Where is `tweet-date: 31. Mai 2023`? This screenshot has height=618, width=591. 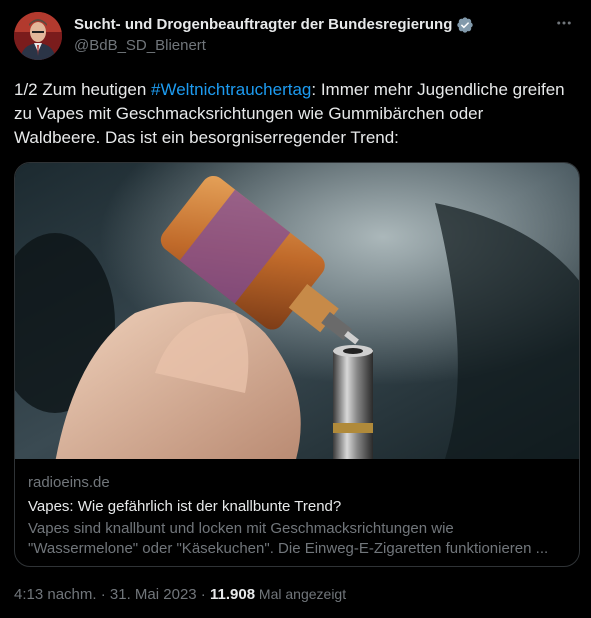 tweet-date: 31. Mai 2023 is located at coordinates (153, 594).